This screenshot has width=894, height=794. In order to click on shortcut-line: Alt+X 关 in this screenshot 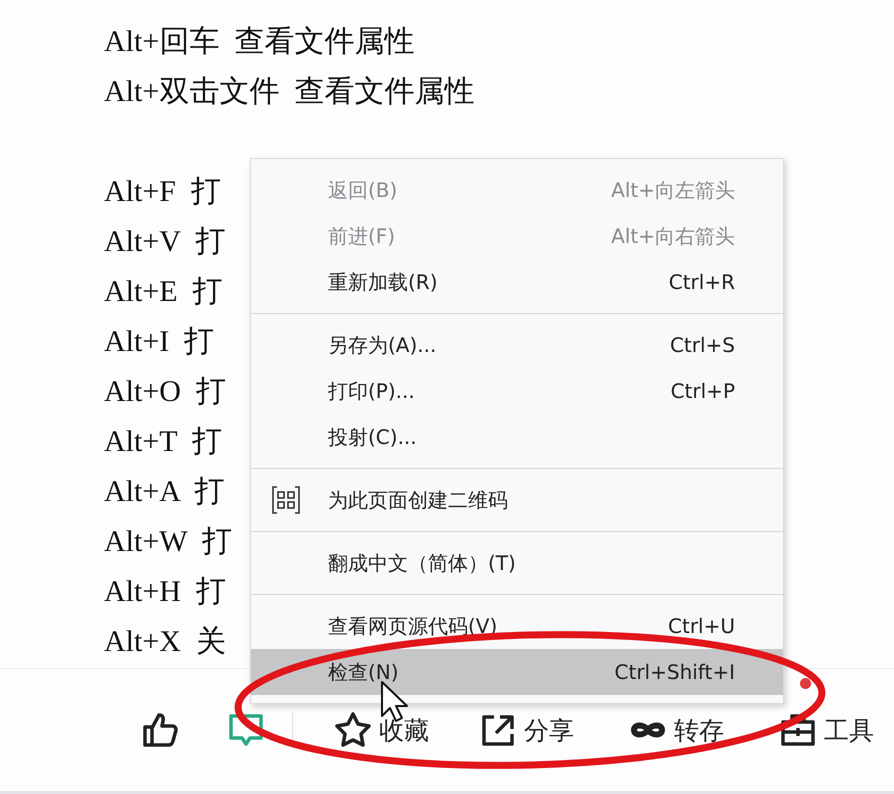, I will do `click(165, 642)`.